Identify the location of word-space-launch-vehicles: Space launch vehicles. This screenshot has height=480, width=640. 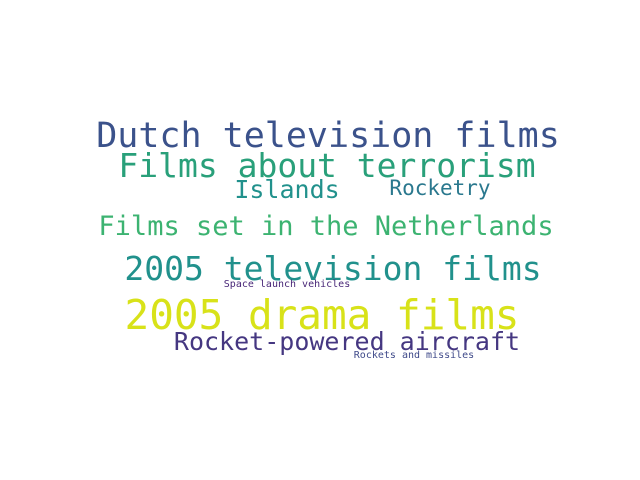
(287, 284).